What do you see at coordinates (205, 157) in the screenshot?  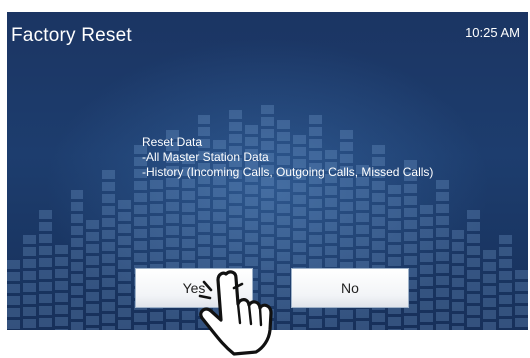 I see `message-item-master-data: -All Master Station Data` at bounding box center [205, 157].